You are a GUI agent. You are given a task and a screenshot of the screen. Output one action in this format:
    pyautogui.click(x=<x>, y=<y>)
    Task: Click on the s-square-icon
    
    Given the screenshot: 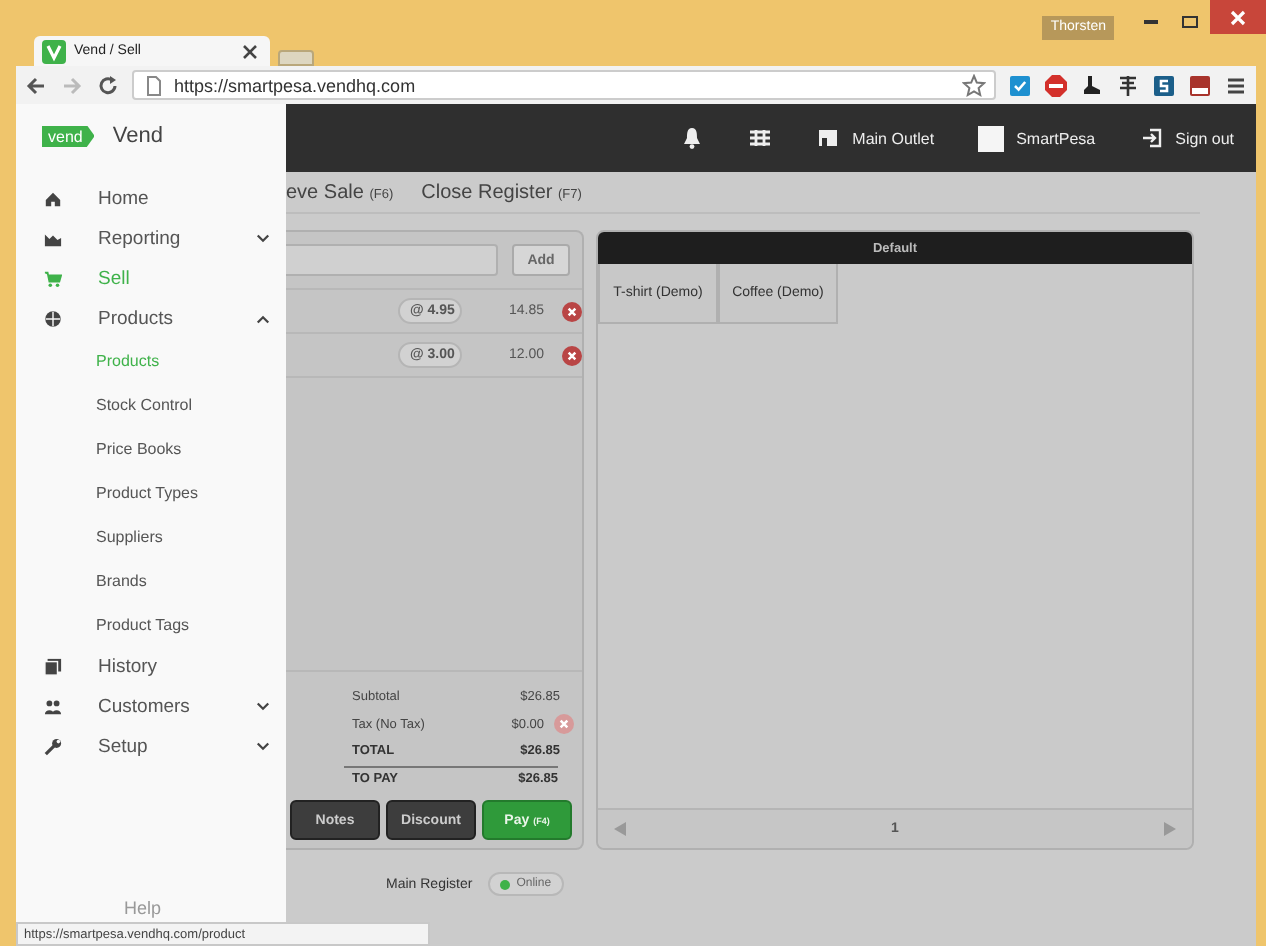 What is the action you would take?
    pyautogui.click(x=1164, y=85)
    